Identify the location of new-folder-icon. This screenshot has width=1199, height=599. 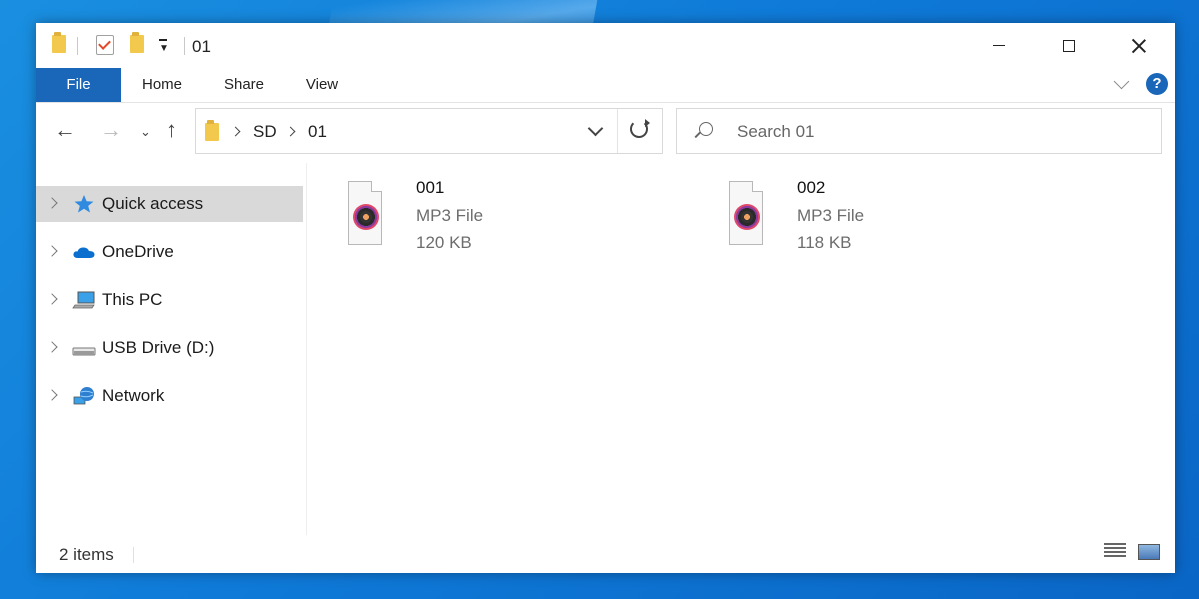
(137, 42).